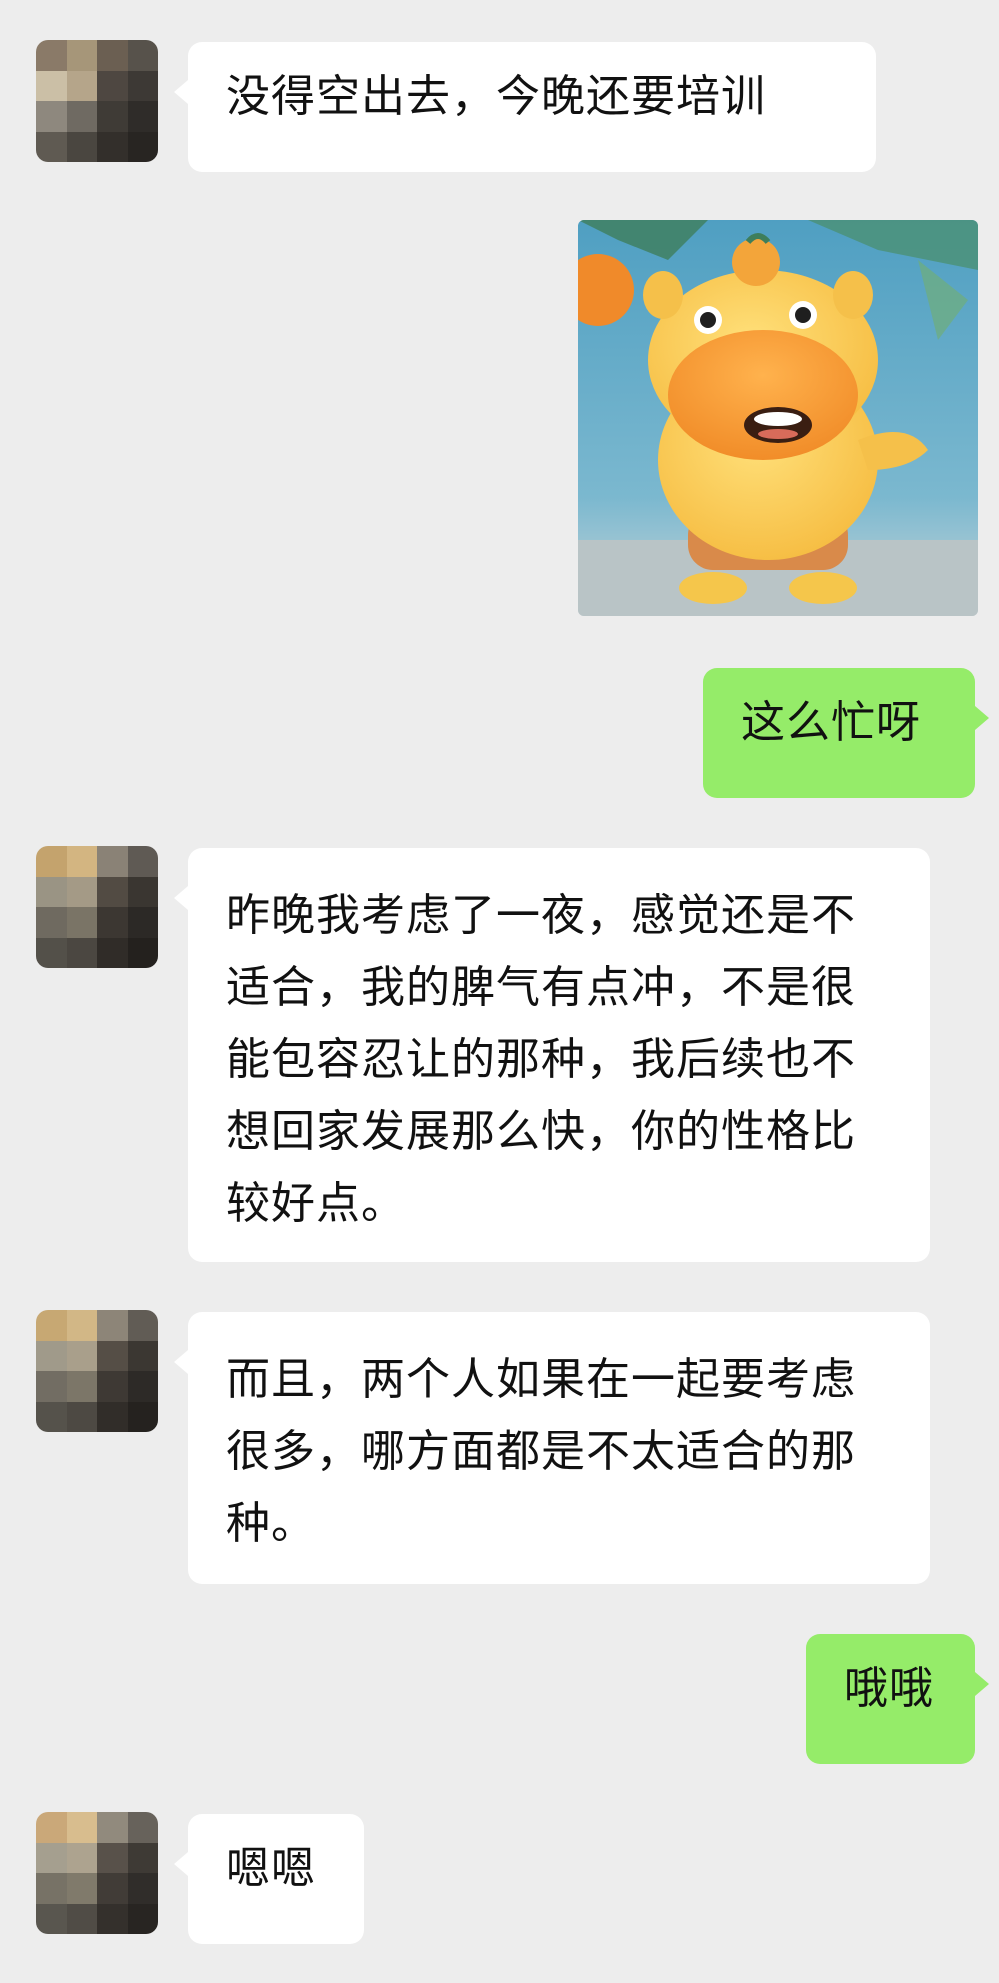  I want to click on cartoon-hippo-sticker-icon, so click(778, 418).